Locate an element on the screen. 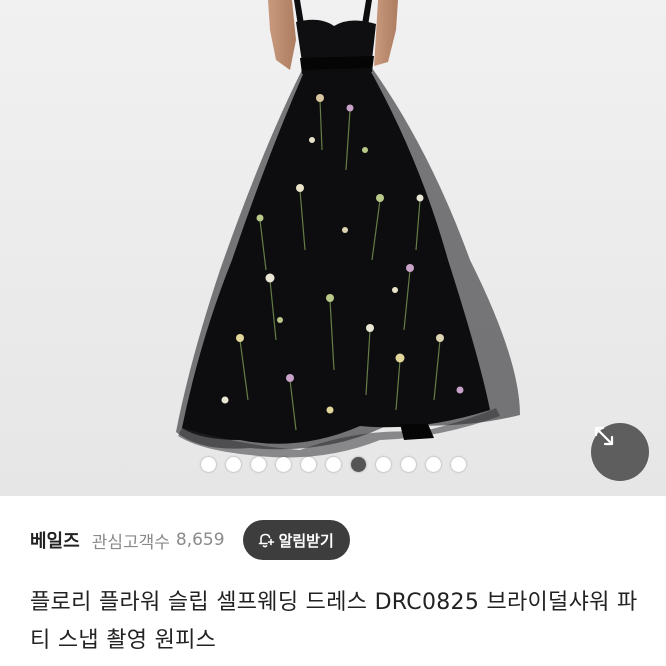 The image size is (666, 666). bell-plus-icon is located at coordinates (266, 540).